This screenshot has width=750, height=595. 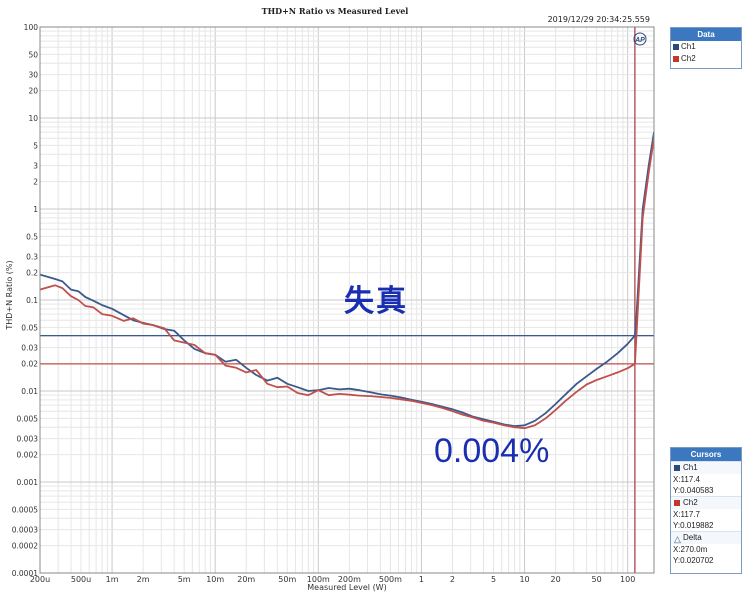 What do you see at coordinates (246, 579) in the screenshot?
I see `x-tick-label: 20m` at bounding box center [246, 579].